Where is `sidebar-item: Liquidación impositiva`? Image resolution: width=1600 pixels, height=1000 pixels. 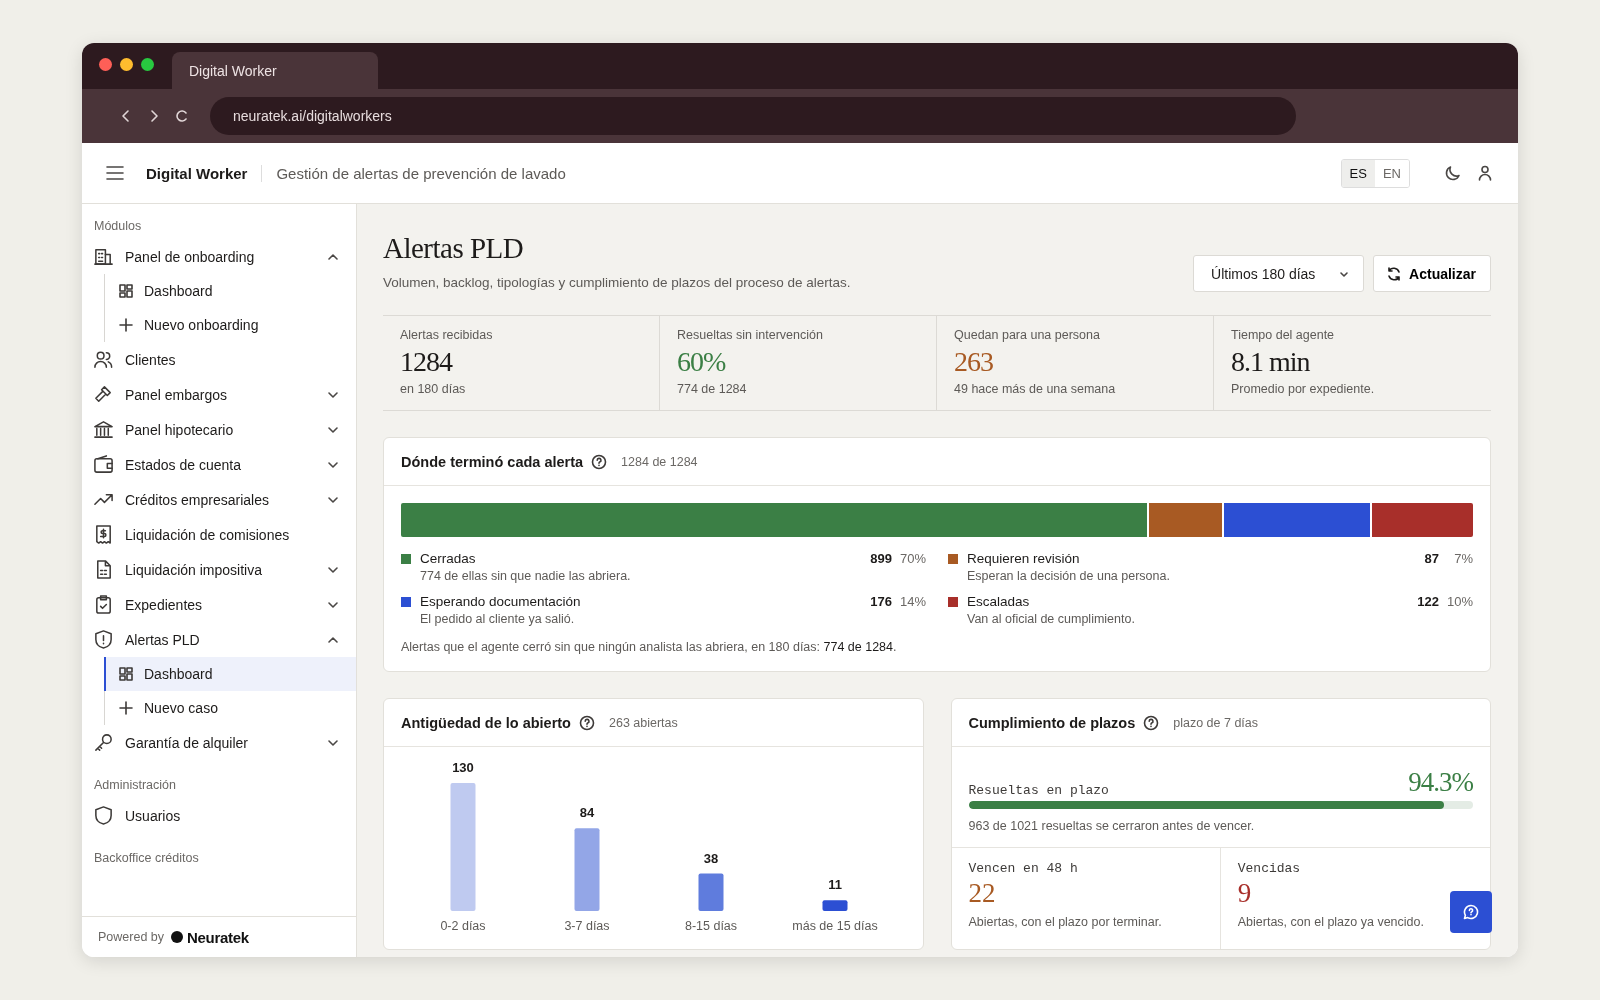 sidebar-item: Liquidación impositiva is located at coordinates (218, 569).